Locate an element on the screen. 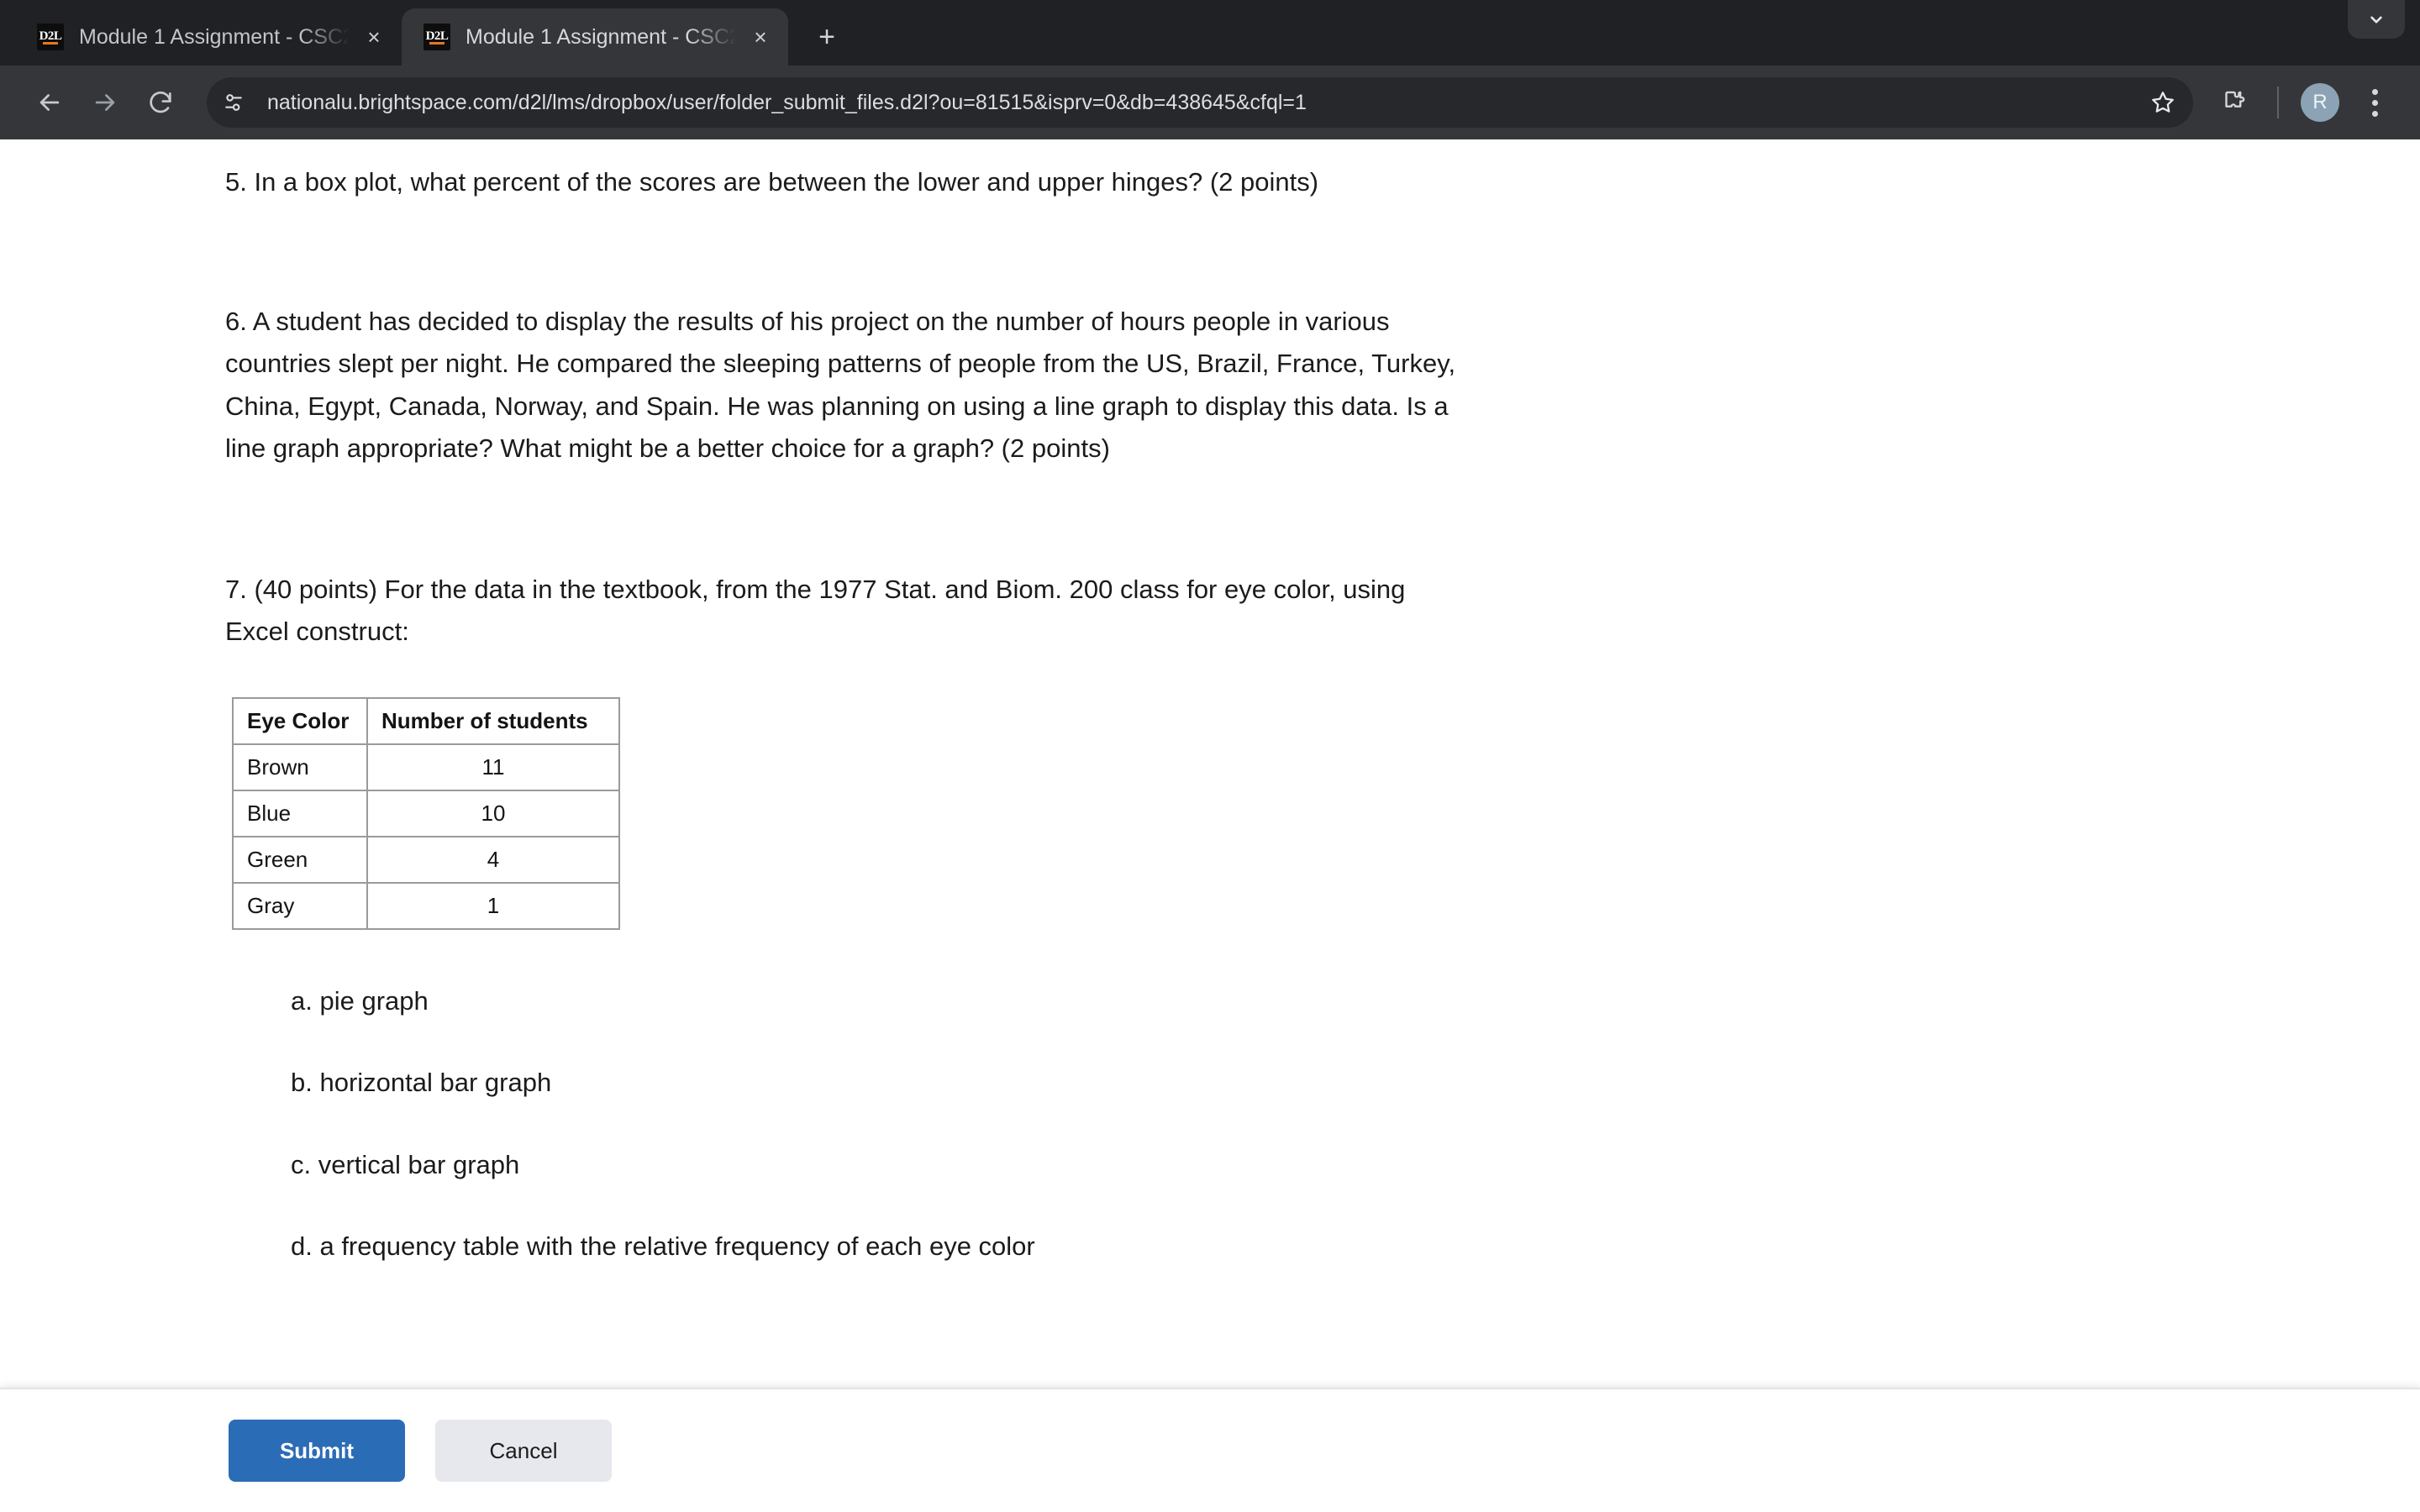  site-settings-icon is located at coordinates (233, 102).